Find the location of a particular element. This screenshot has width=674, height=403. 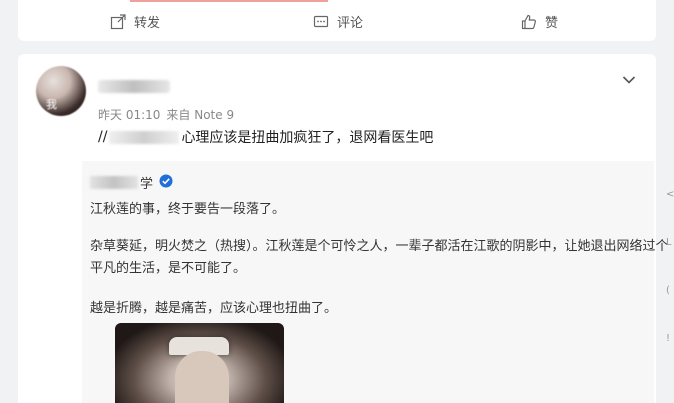

share-icon is located at coordinates (118, 21).